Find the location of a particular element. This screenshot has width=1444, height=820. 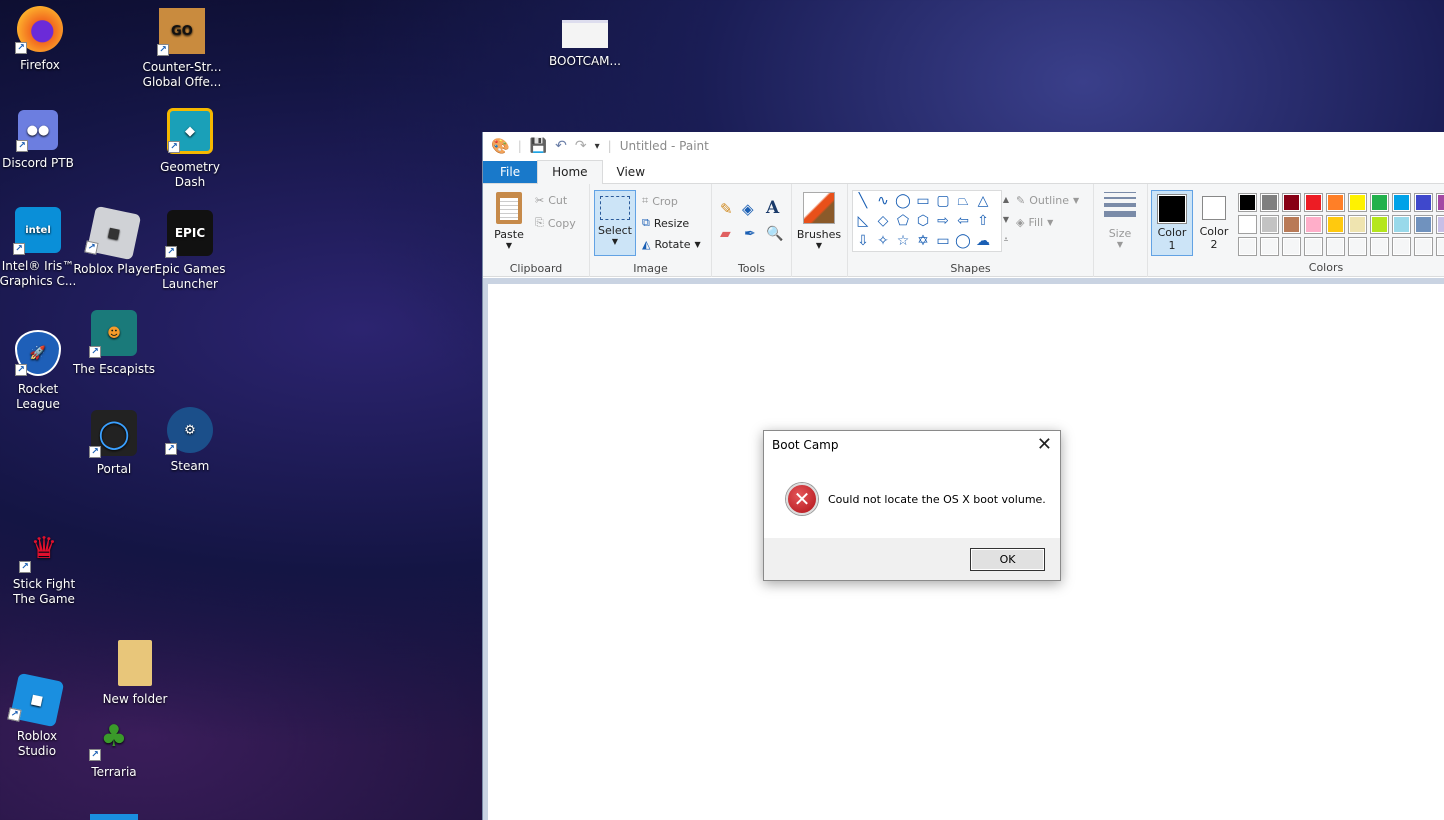

outline-button: ✎ Outline ▼ is located at coordinates (1047, 200).